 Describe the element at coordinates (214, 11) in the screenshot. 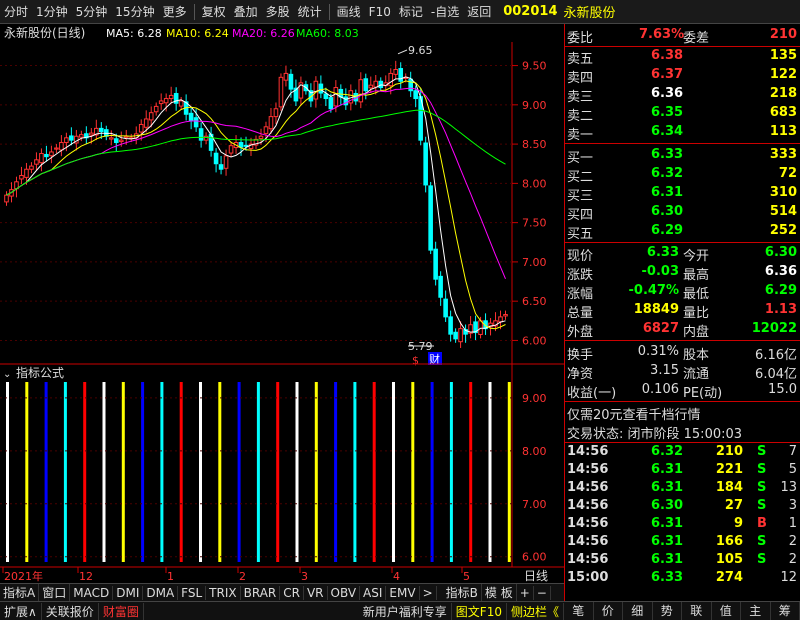

I see `toolbar-item: 复权` at that location.